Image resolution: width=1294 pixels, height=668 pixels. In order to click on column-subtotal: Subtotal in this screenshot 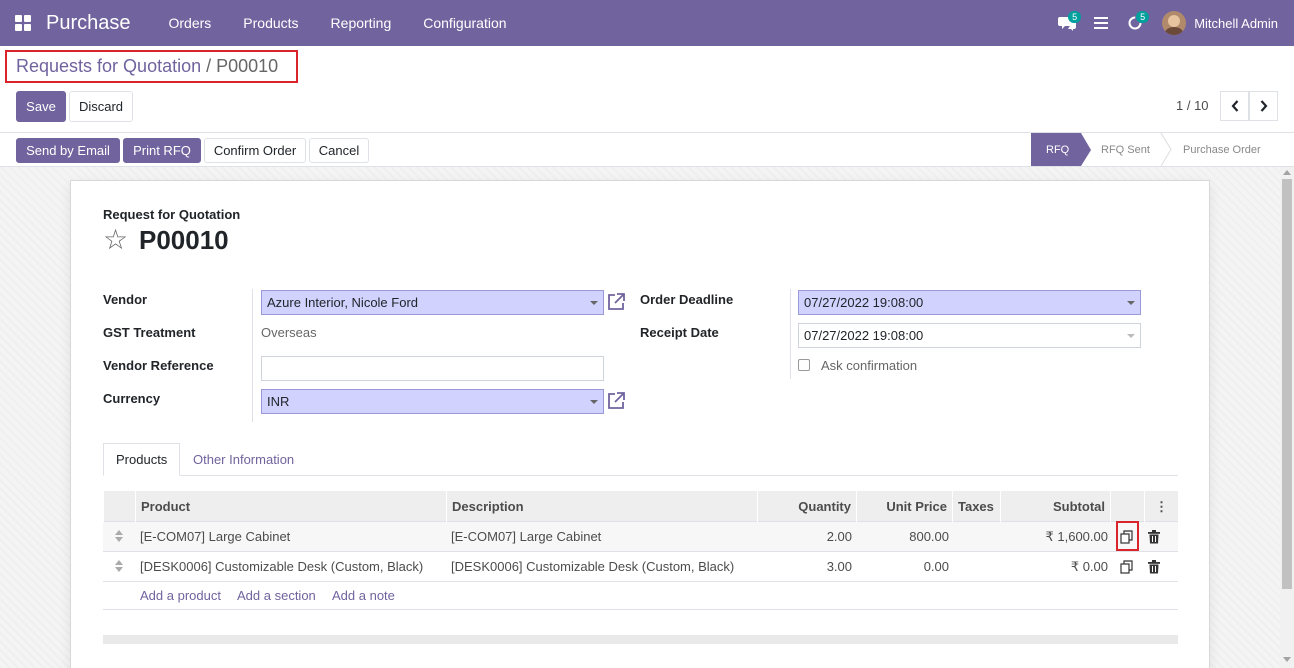, I will do `click(1055, 506)`.